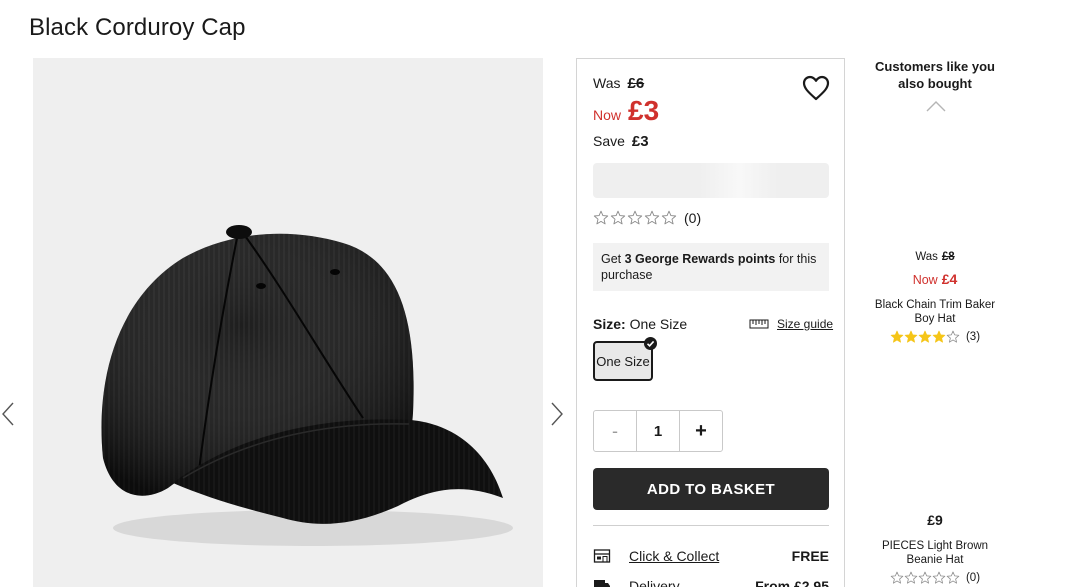 The image size is (1067, 587). Describe the element at coordinates (137, 27) in the screenshot. I see `page-title: Black Corduroy Cap` at that location.